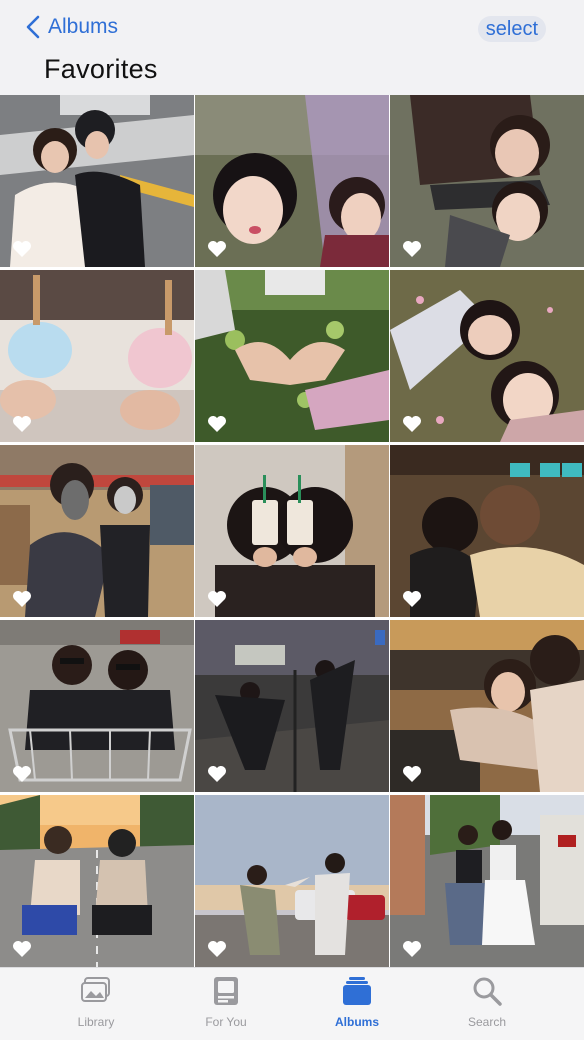  Describe the element at coordinates (226, 991) in the screenshot. I see `for-you-icon` at that location.